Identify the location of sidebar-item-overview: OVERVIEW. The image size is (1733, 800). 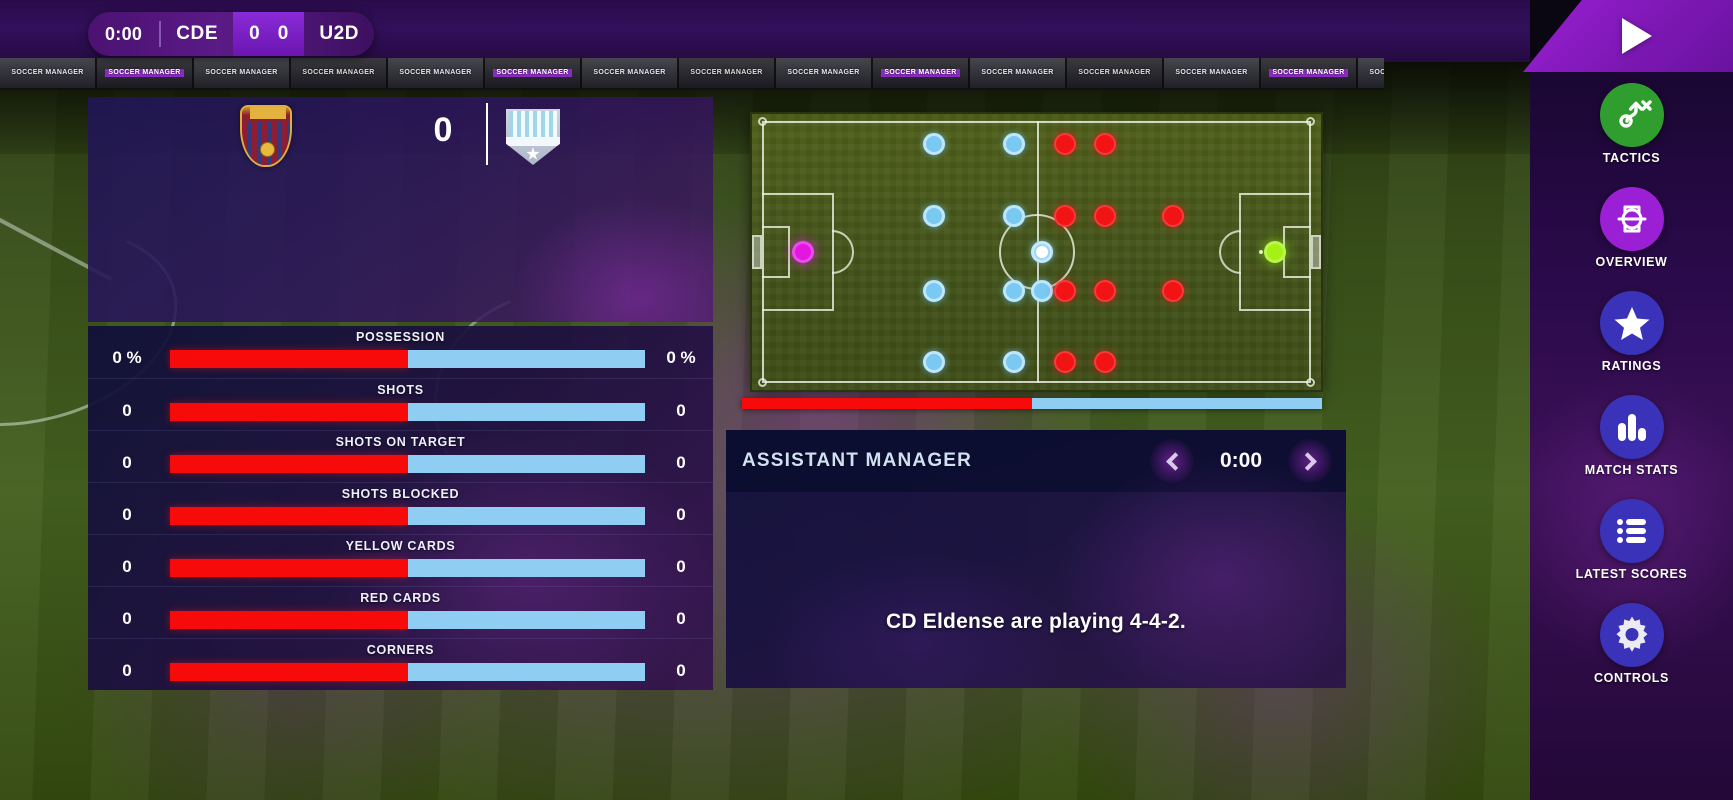
(1631, 228).